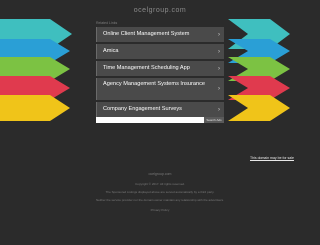  Describe the element at coordinates (160, 51) in the screenshot. I see `link-amica: Amica ›` at that location.